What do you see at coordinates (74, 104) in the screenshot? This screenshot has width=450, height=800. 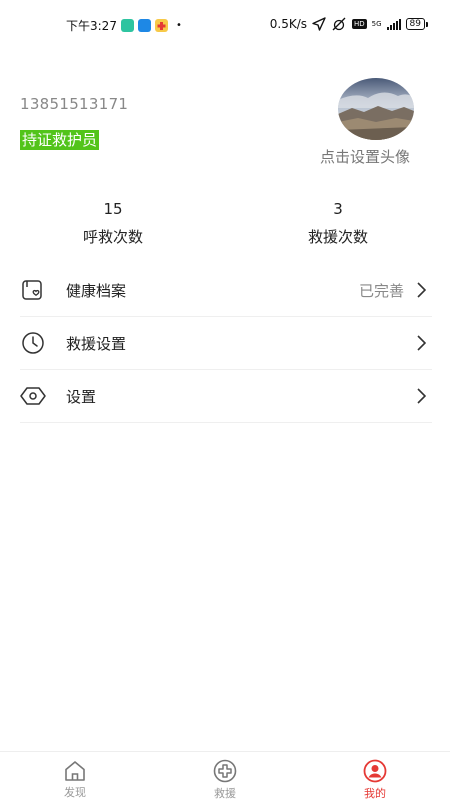 I see `phone-number: 13851513171` at bounding box center [74, 104].